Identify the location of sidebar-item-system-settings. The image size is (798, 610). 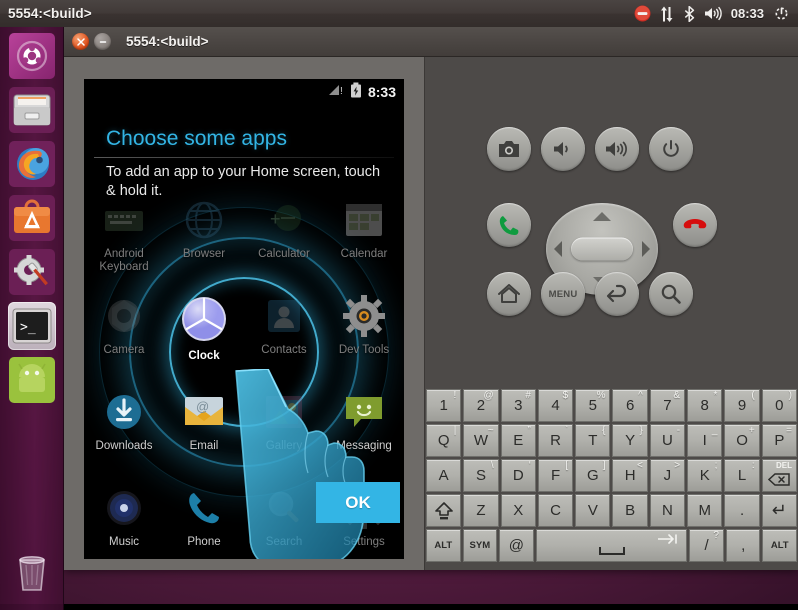
(32, 272).